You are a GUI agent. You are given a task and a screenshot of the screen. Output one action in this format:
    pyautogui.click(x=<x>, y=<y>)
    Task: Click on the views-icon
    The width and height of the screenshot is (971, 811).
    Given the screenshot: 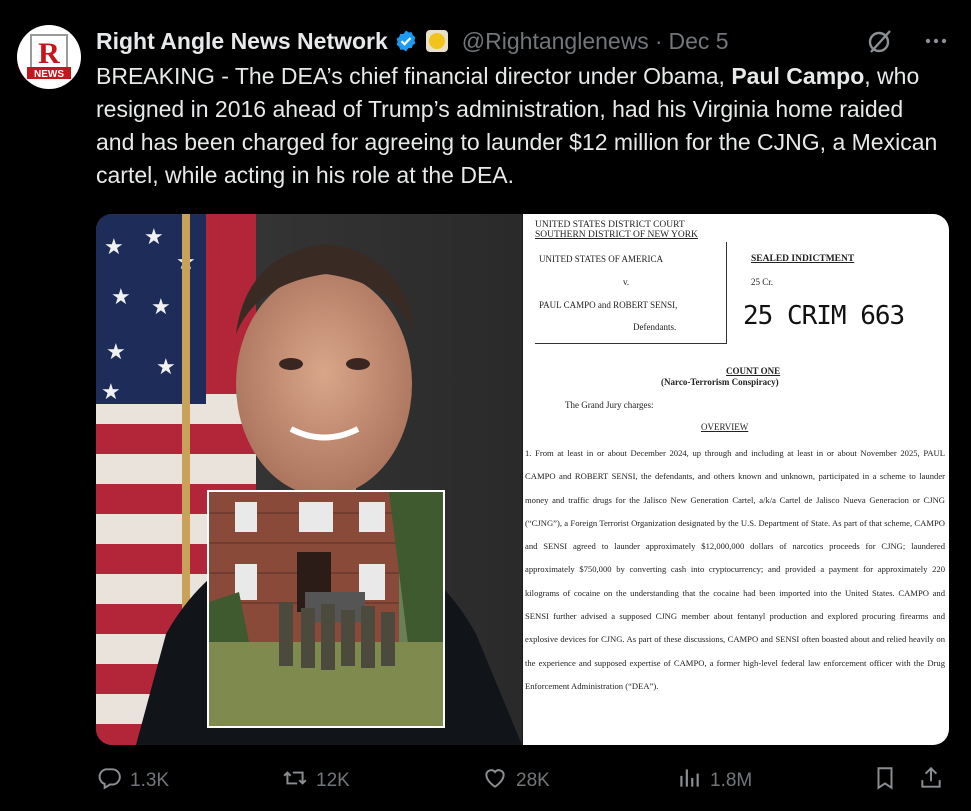 What is the action you would take?
    pyautogui.click(x=693, y=781)
    